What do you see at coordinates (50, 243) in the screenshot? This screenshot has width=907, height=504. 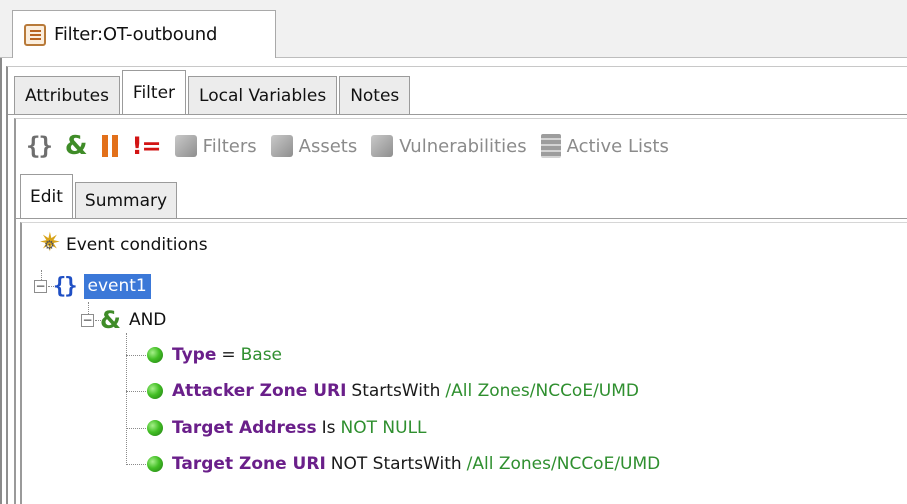 I see `gears-icon: ✷ ⚙` at bounding box center [50, 243].